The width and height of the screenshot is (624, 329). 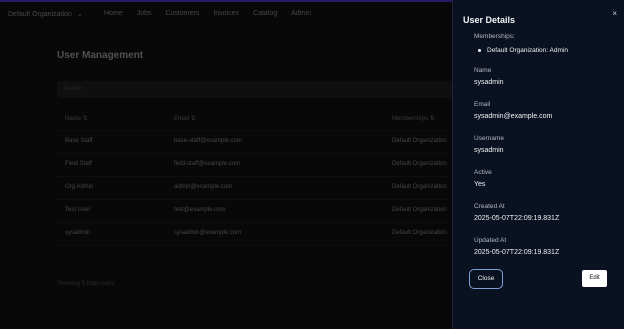 What do you see at coordinates (489, 206) in the screenshot?
I see `created-at-label: Created At` at bounding box center [489, 206].